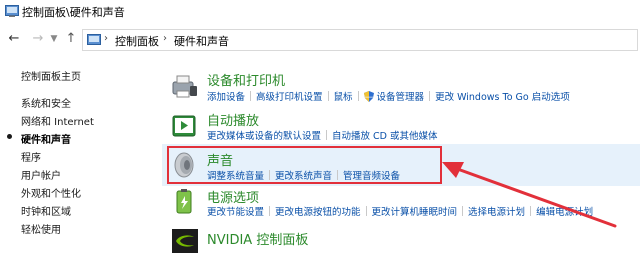 This screenshot has width=640, height=263. Describe the element at coordinates (14, 39) in the screenshot. I see `back-arrow-icon: ←` at that location.